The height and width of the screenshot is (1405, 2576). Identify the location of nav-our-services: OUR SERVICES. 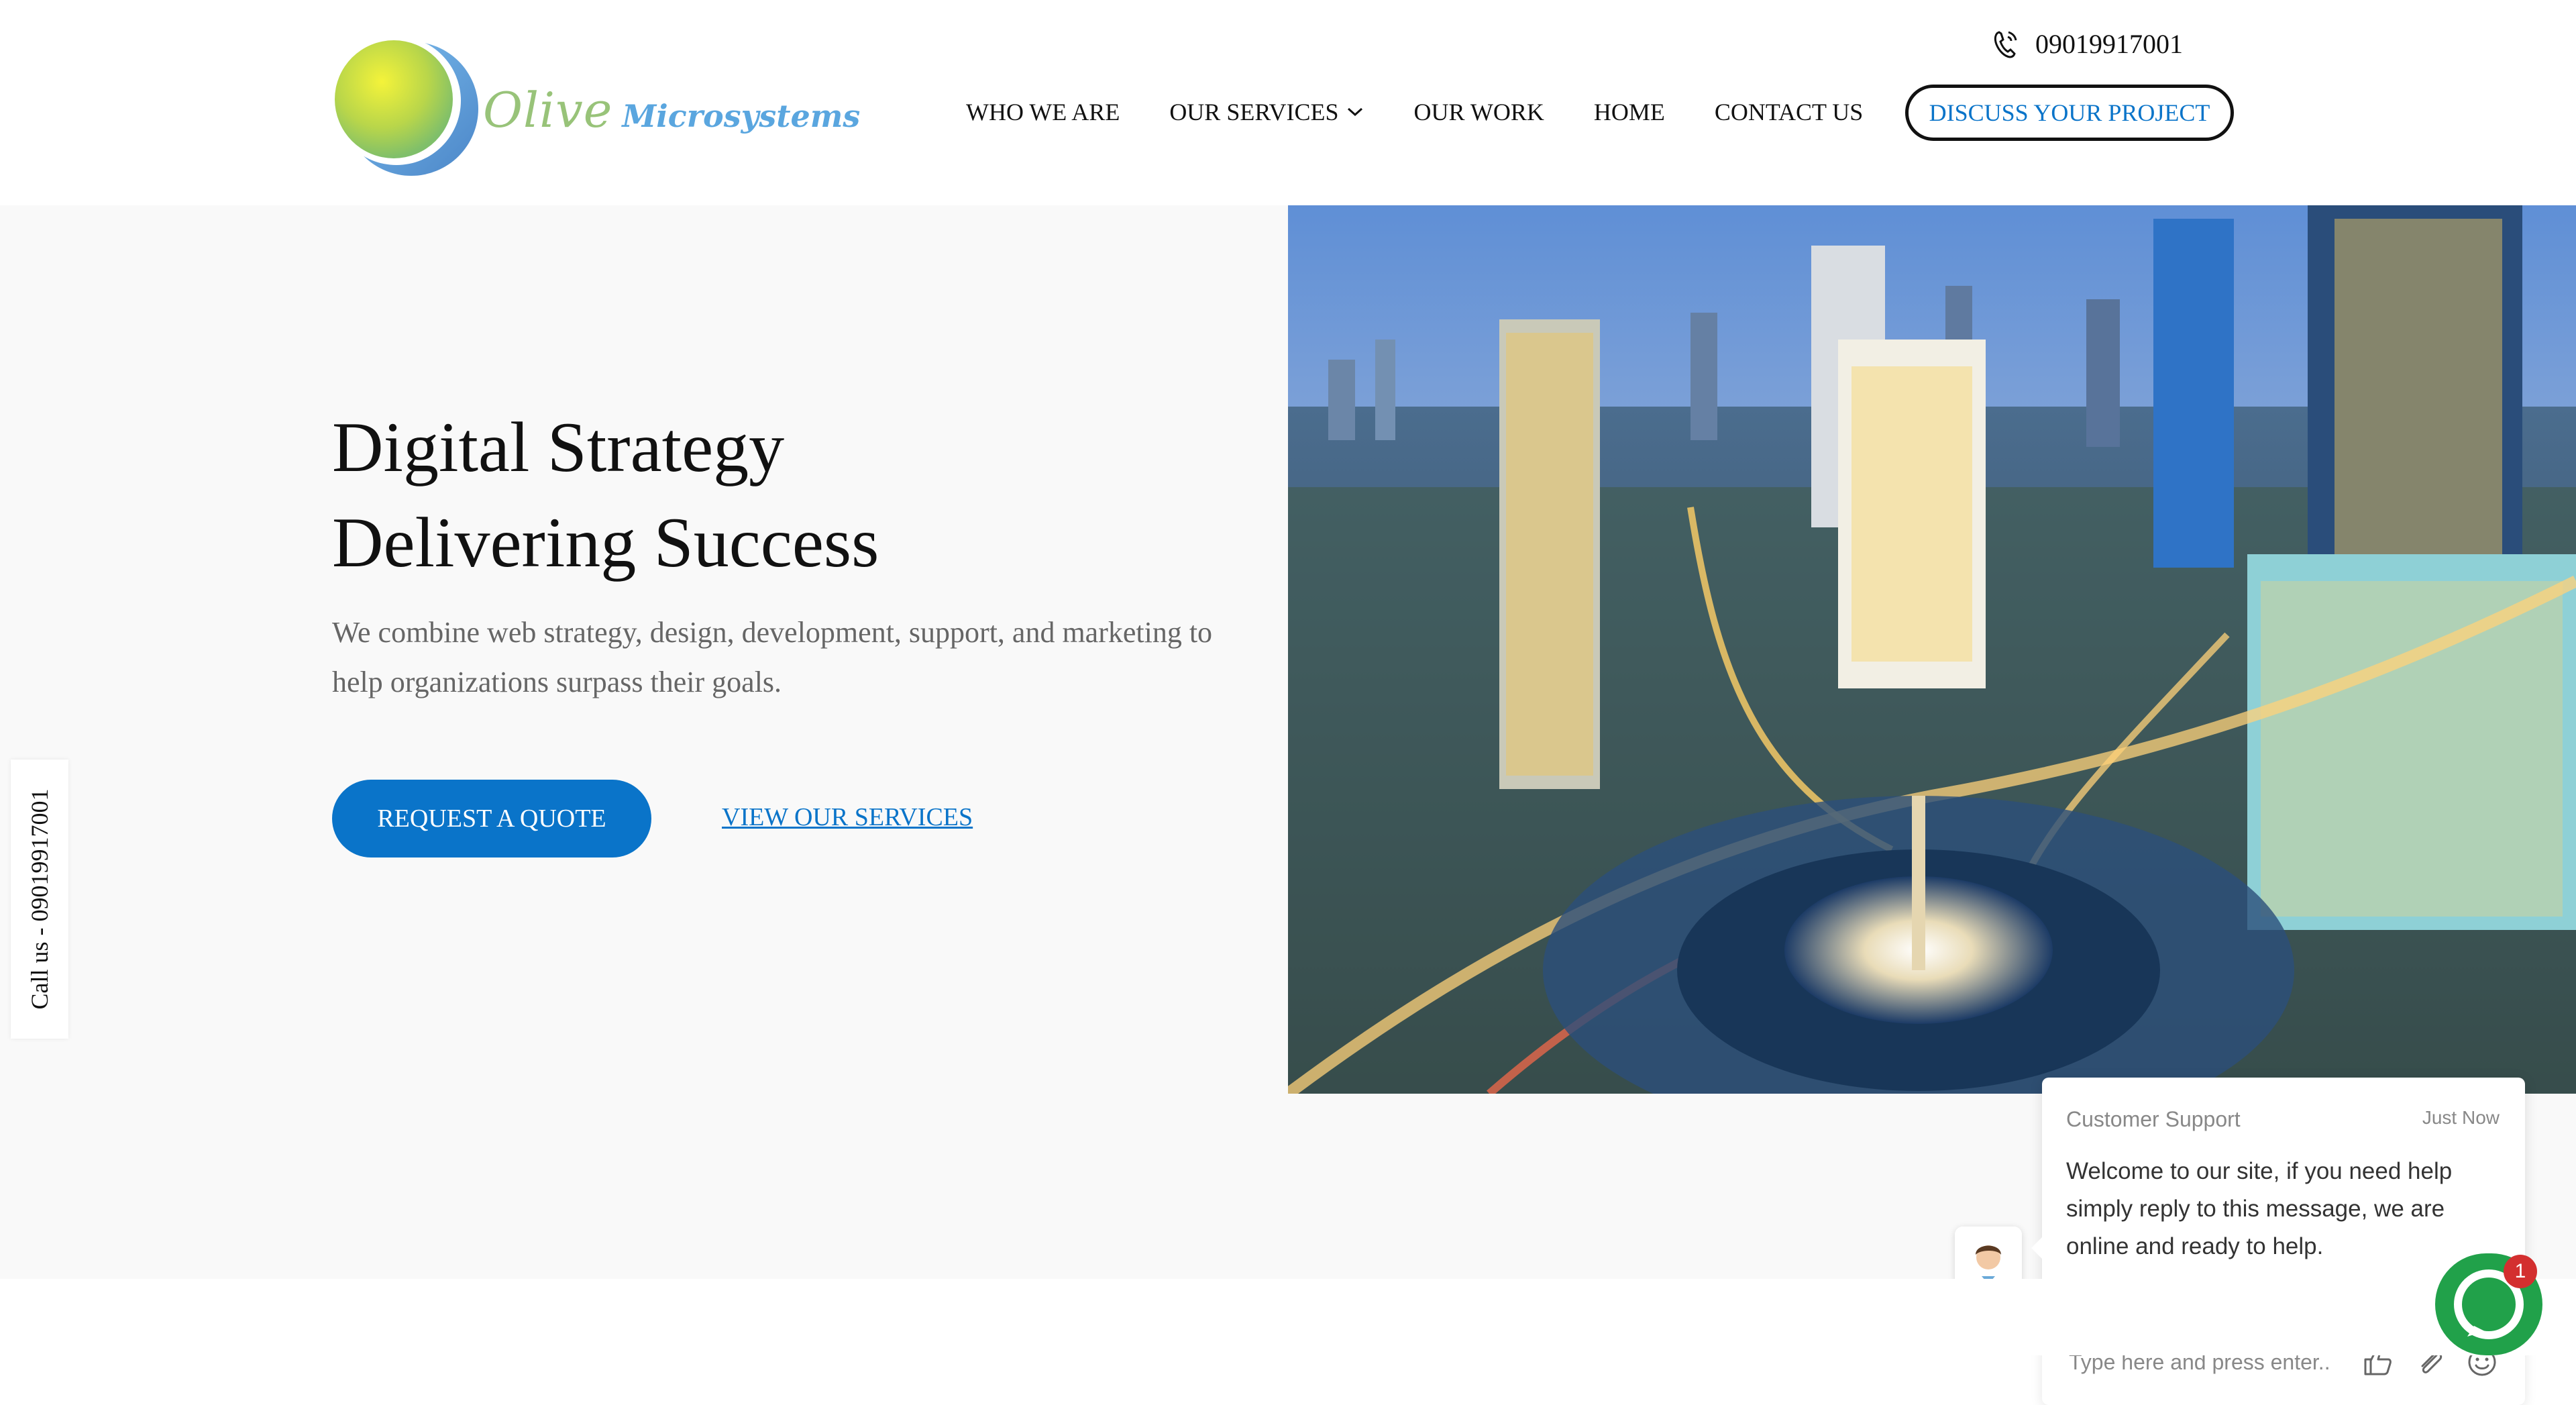
(1266, 112).